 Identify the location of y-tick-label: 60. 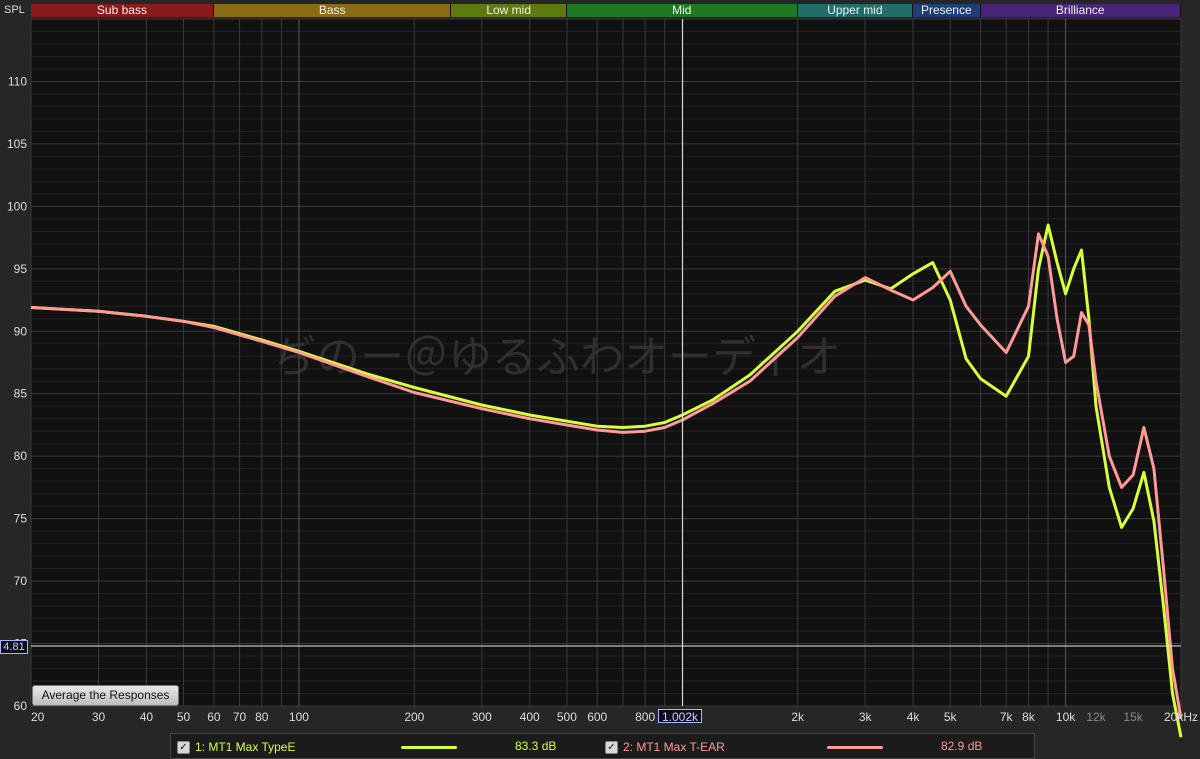
(21, 706).